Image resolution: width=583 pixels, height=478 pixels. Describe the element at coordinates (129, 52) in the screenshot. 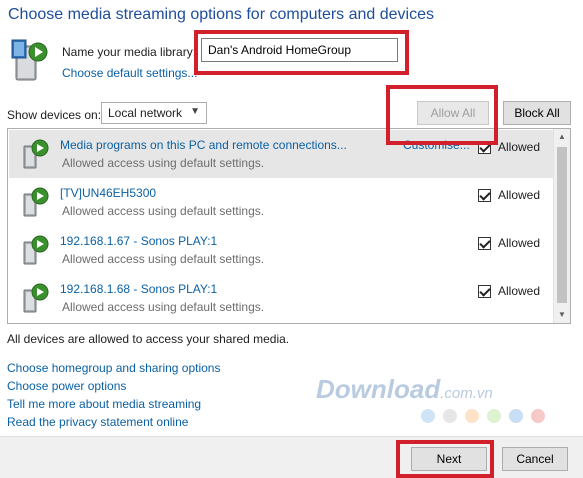

I see `library-name-label: Name your media library:` at that location.